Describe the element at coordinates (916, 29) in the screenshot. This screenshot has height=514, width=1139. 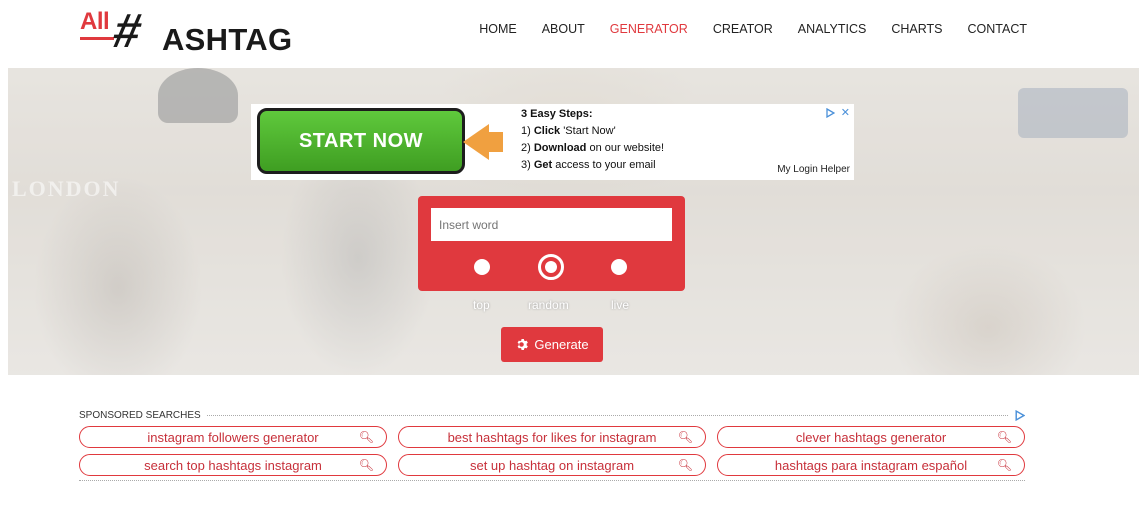
I see `nav-charts: CHARTS` at that location.